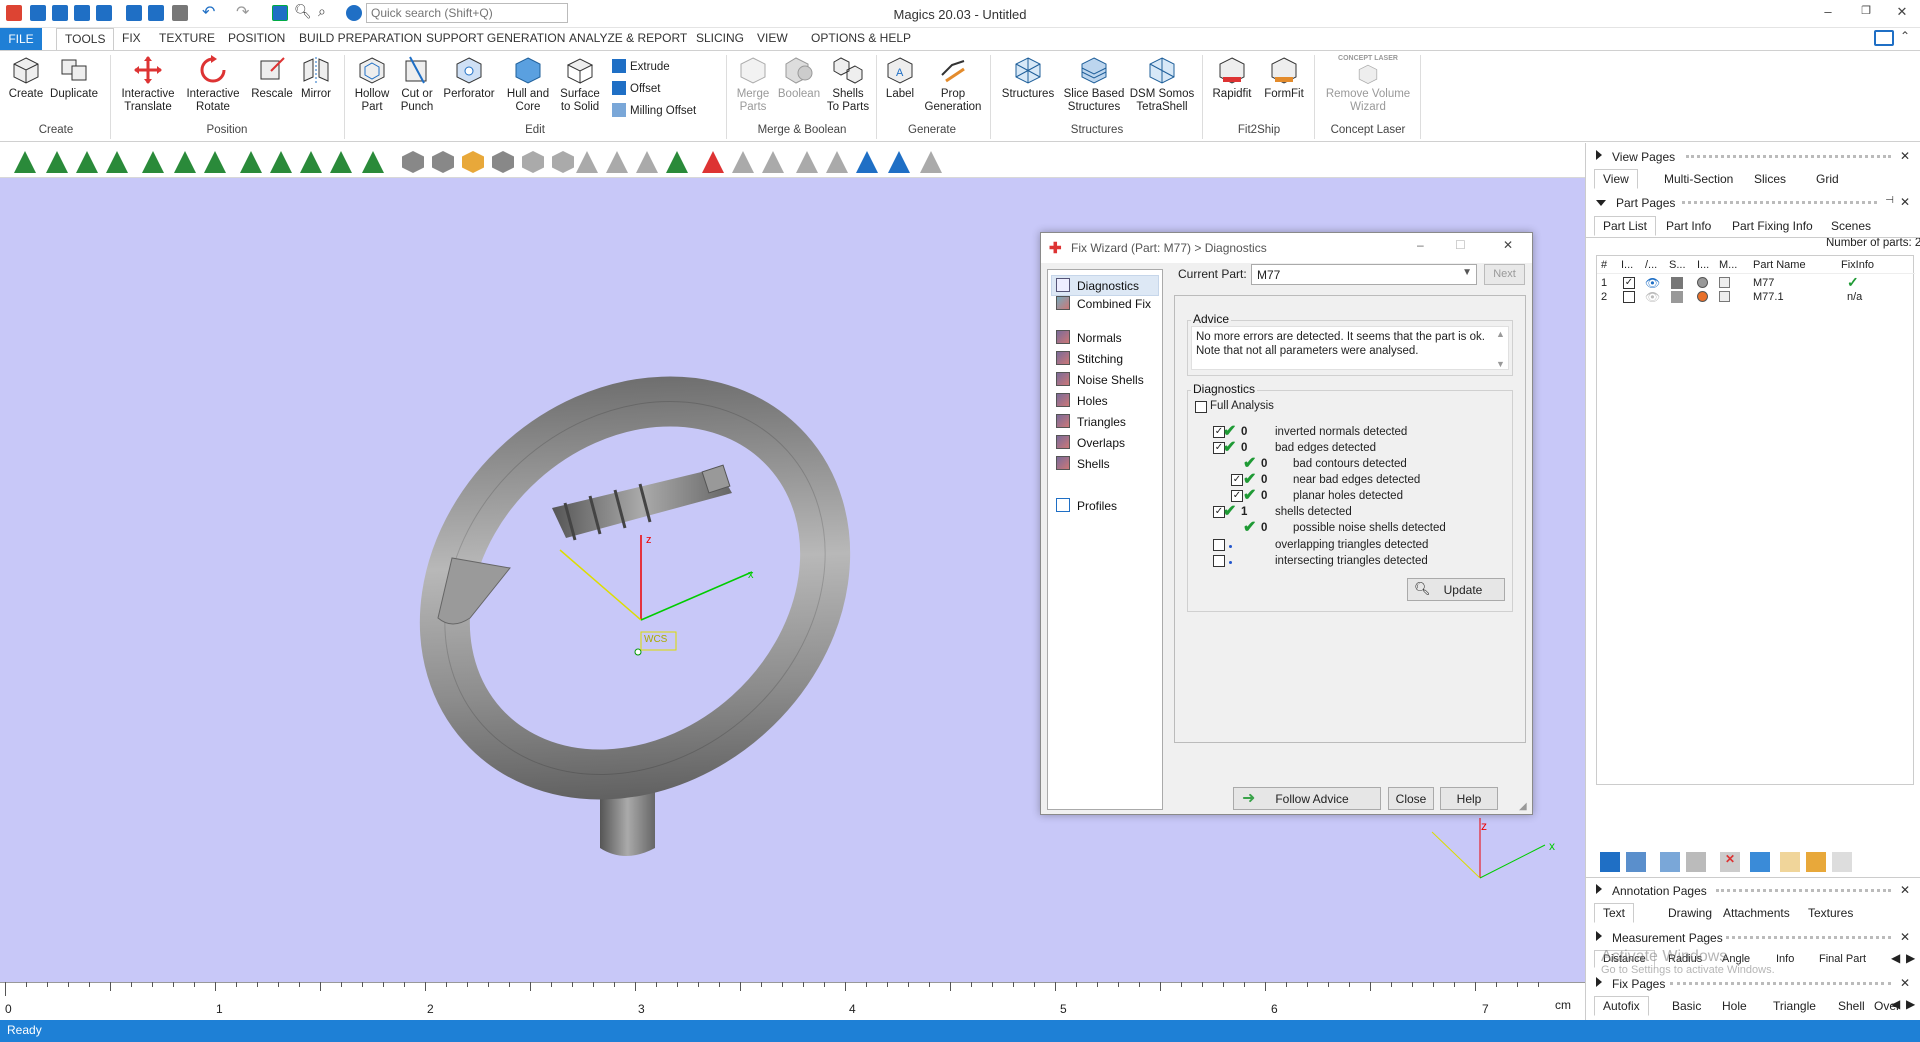 The width and height of the screenshot is (1920, 1042). Describe the element at coordinates (1828, 13) in the screenshot. I see `minimize-icon: –` at that location.